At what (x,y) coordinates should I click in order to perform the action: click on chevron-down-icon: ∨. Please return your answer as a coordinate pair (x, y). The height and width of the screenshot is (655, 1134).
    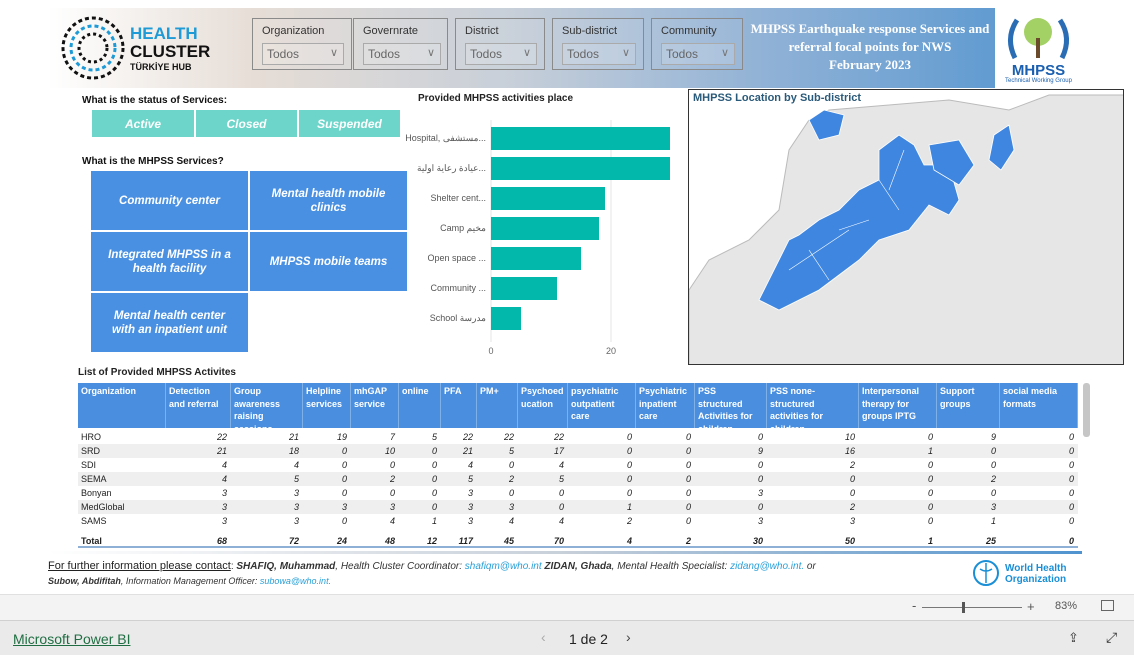
    Looking at the image, I should click on (333, 53).